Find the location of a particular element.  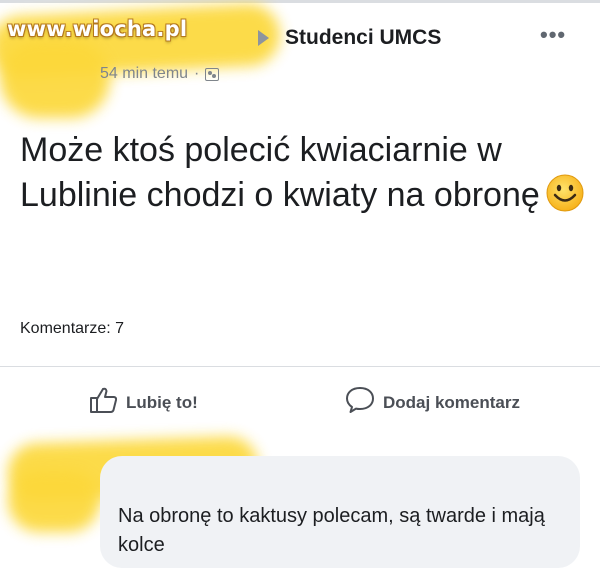

top-border is located at coordinates (300, 1).